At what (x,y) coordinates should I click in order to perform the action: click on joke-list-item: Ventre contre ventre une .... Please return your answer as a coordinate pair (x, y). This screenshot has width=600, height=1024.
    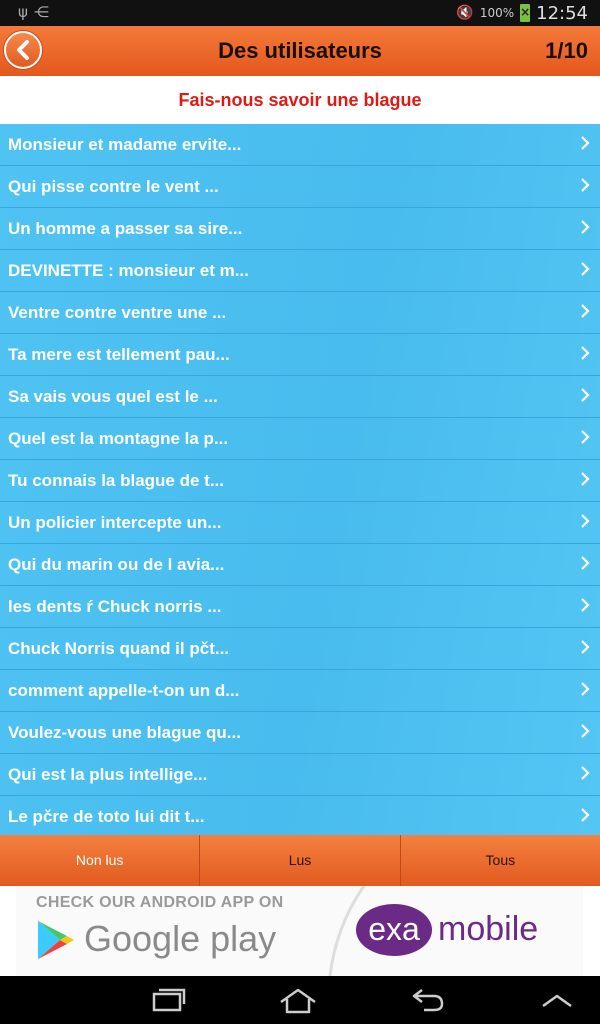
    Looking at the image, I should click on (300, 313).